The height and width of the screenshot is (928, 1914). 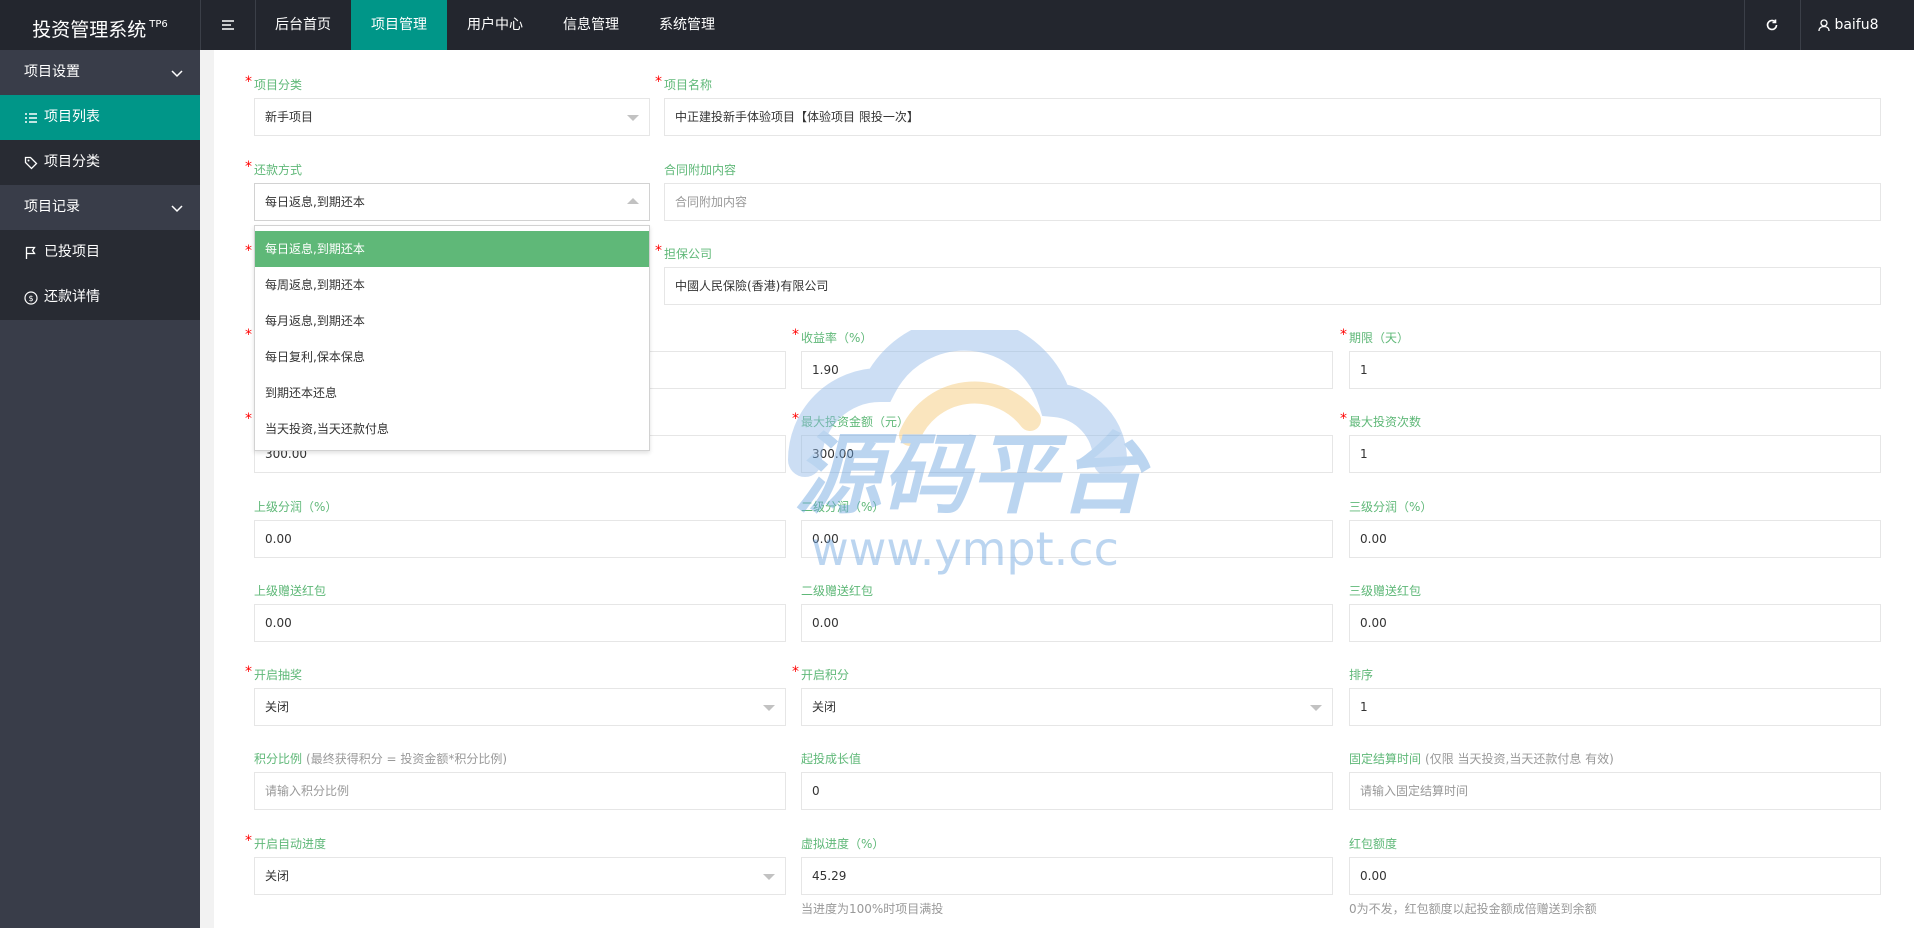 What do you see at coordinates (303, 25) in the screenshot?
I see `nav-home: 后台首页` at bounding box center [303, 25].